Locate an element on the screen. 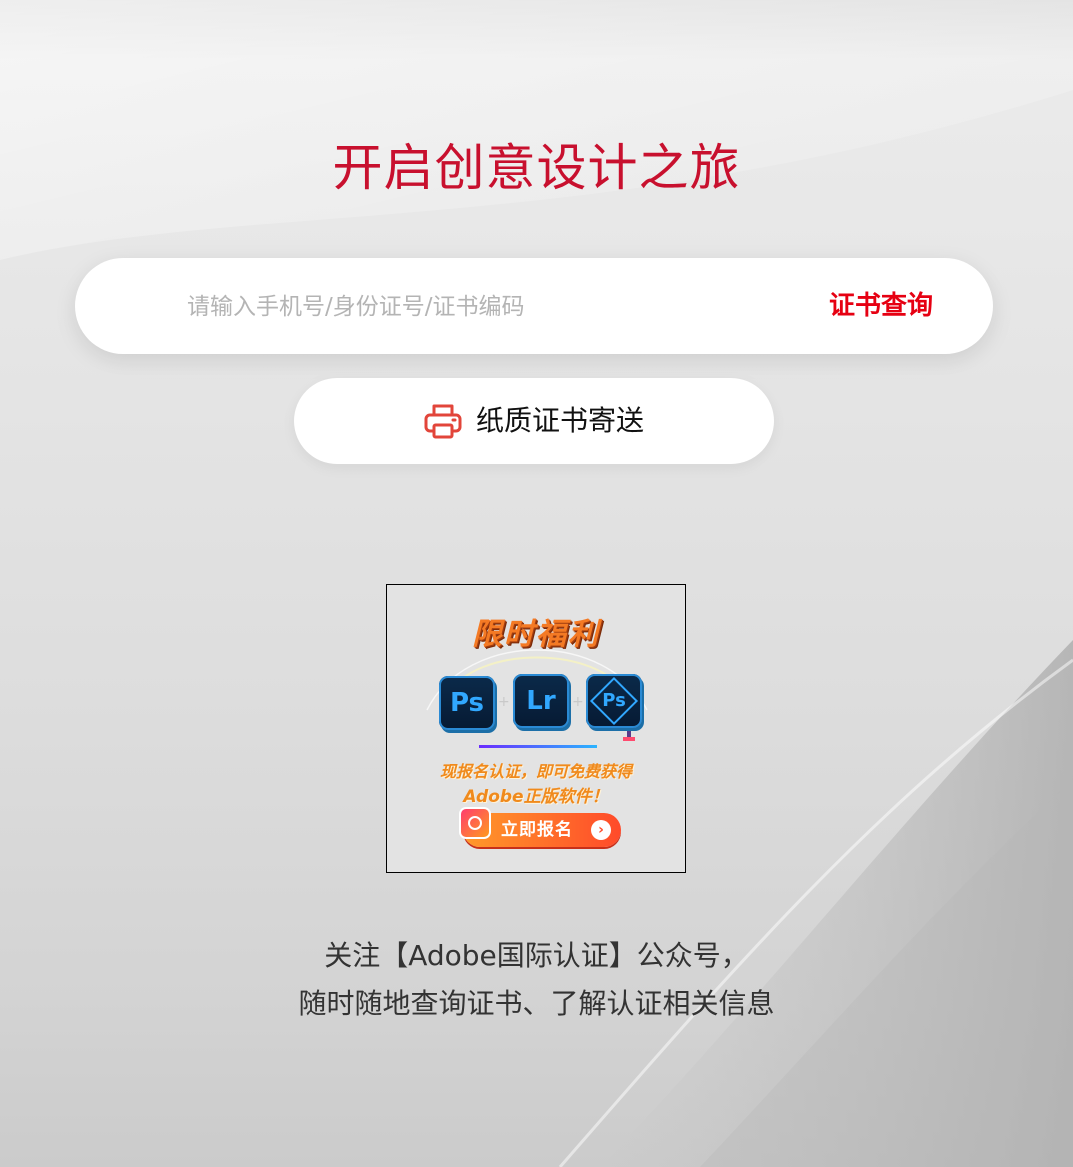 This screenshot has height=1167, width=1073. promo-signup-label: 立即报名 is located at coordinates (537, 830).